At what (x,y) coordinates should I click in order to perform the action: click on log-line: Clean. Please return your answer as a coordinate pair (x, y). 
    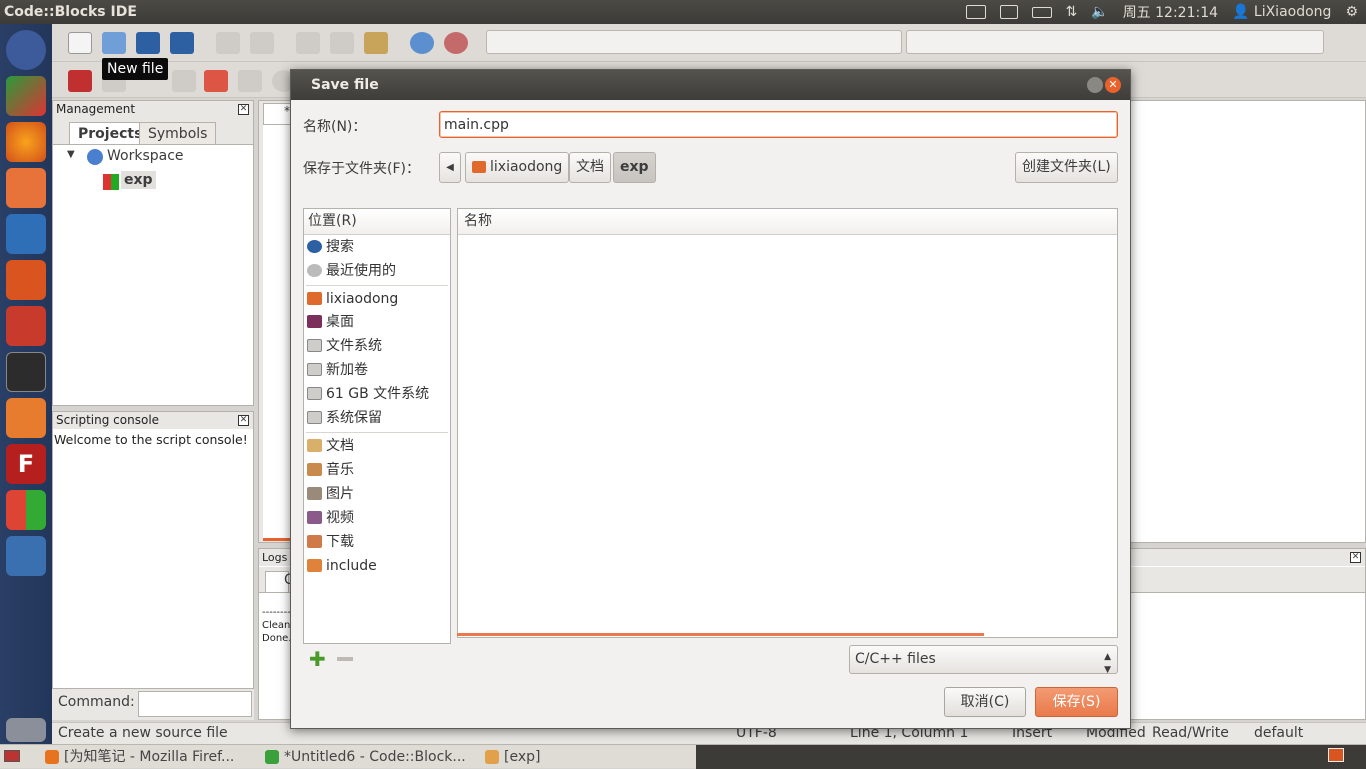
    Looking at the image, I should click on (276, 625).